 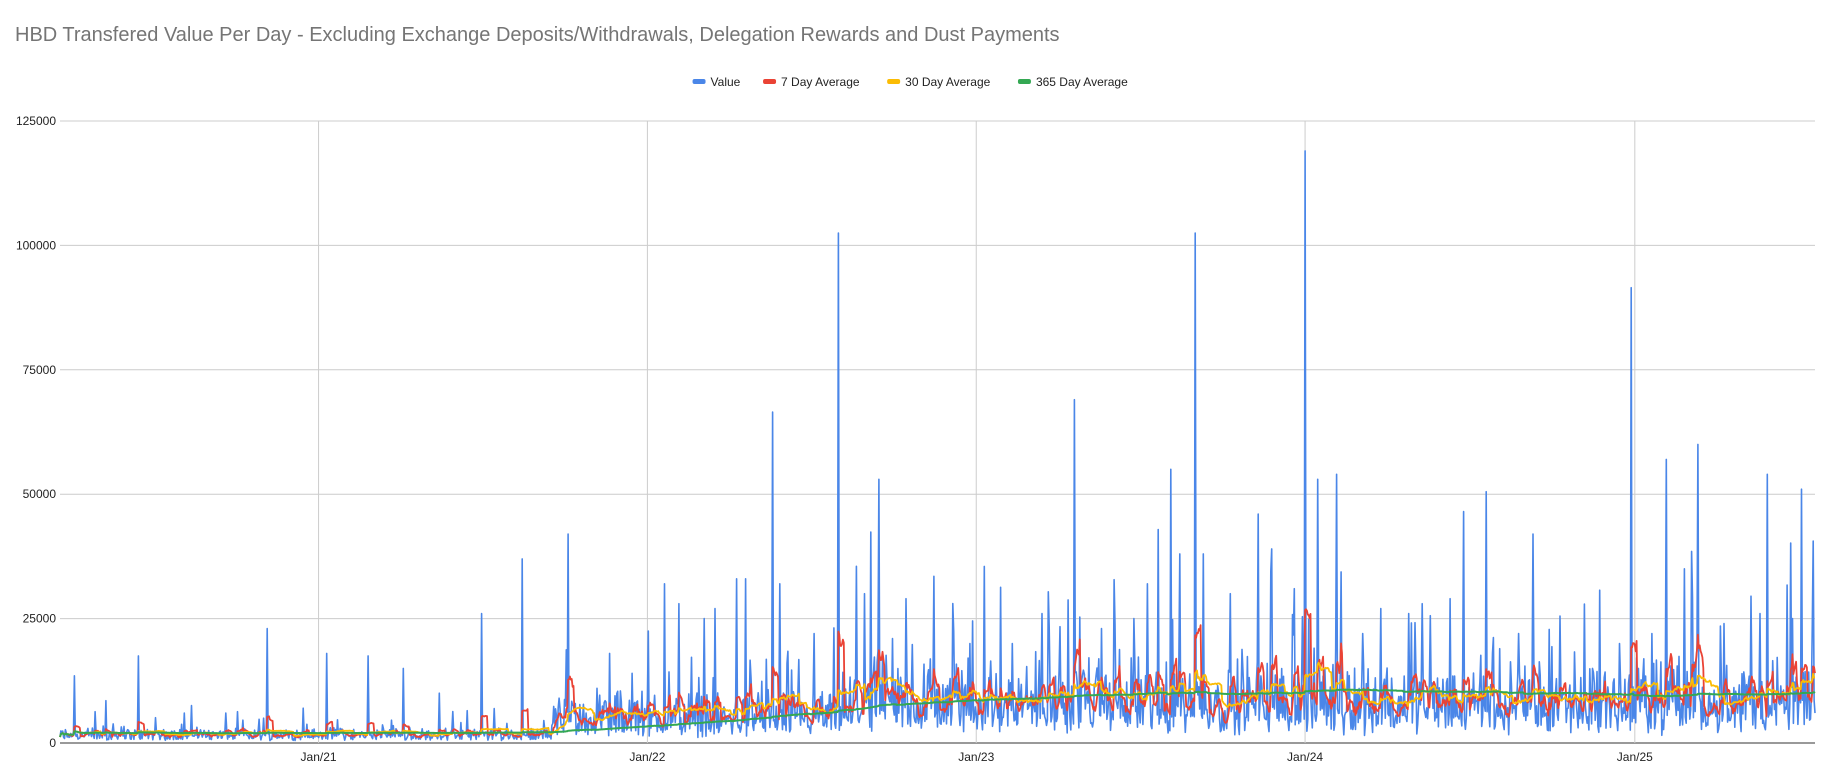 I want to click on y-tick-label: 125000, so click(x=36, y=121).